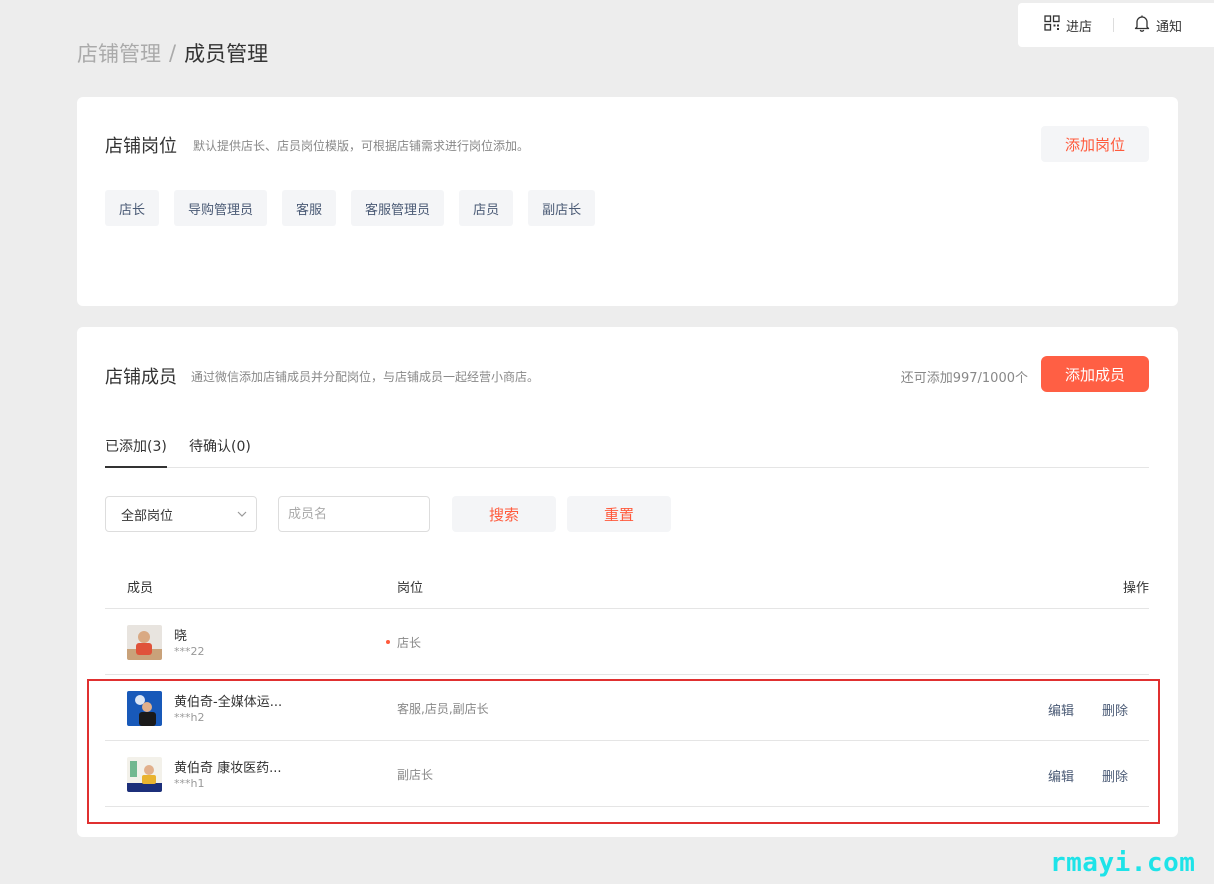 The image size is (1214, 884). What do you see at coordinates (140, 588) in the screenshot?
I see `column-member: 成员` at bounding box center [140, 588].